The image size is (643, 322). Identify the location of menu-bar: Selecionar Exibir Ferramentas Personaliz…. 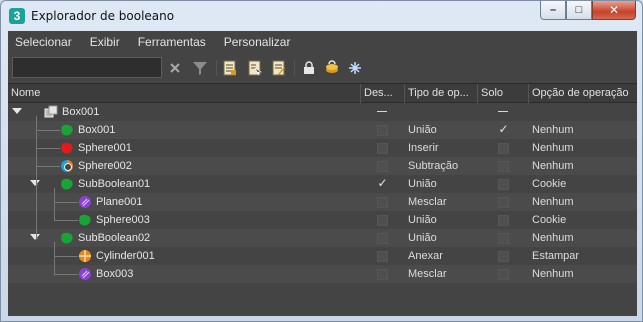
(322, 42).